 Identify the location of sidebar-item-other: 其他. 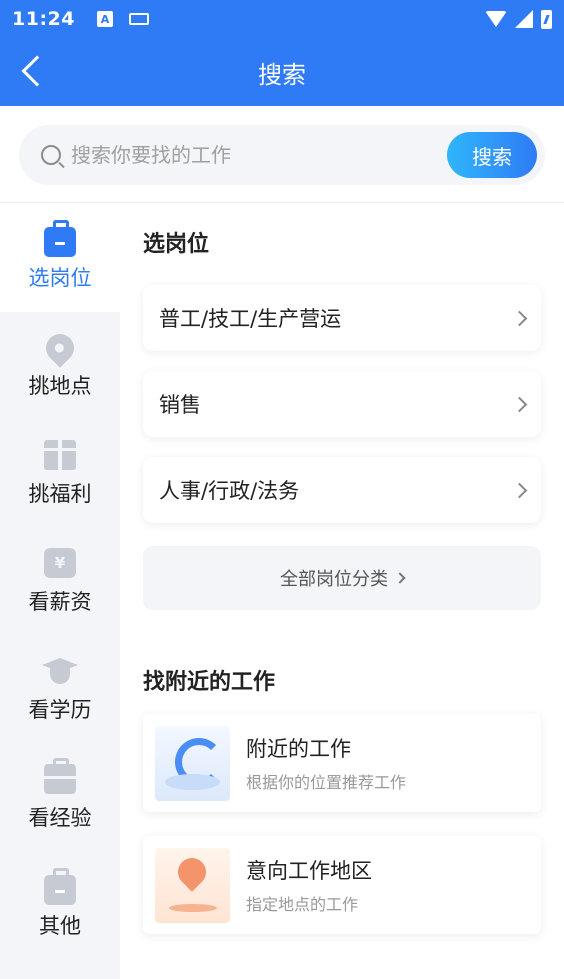
(60, 906).